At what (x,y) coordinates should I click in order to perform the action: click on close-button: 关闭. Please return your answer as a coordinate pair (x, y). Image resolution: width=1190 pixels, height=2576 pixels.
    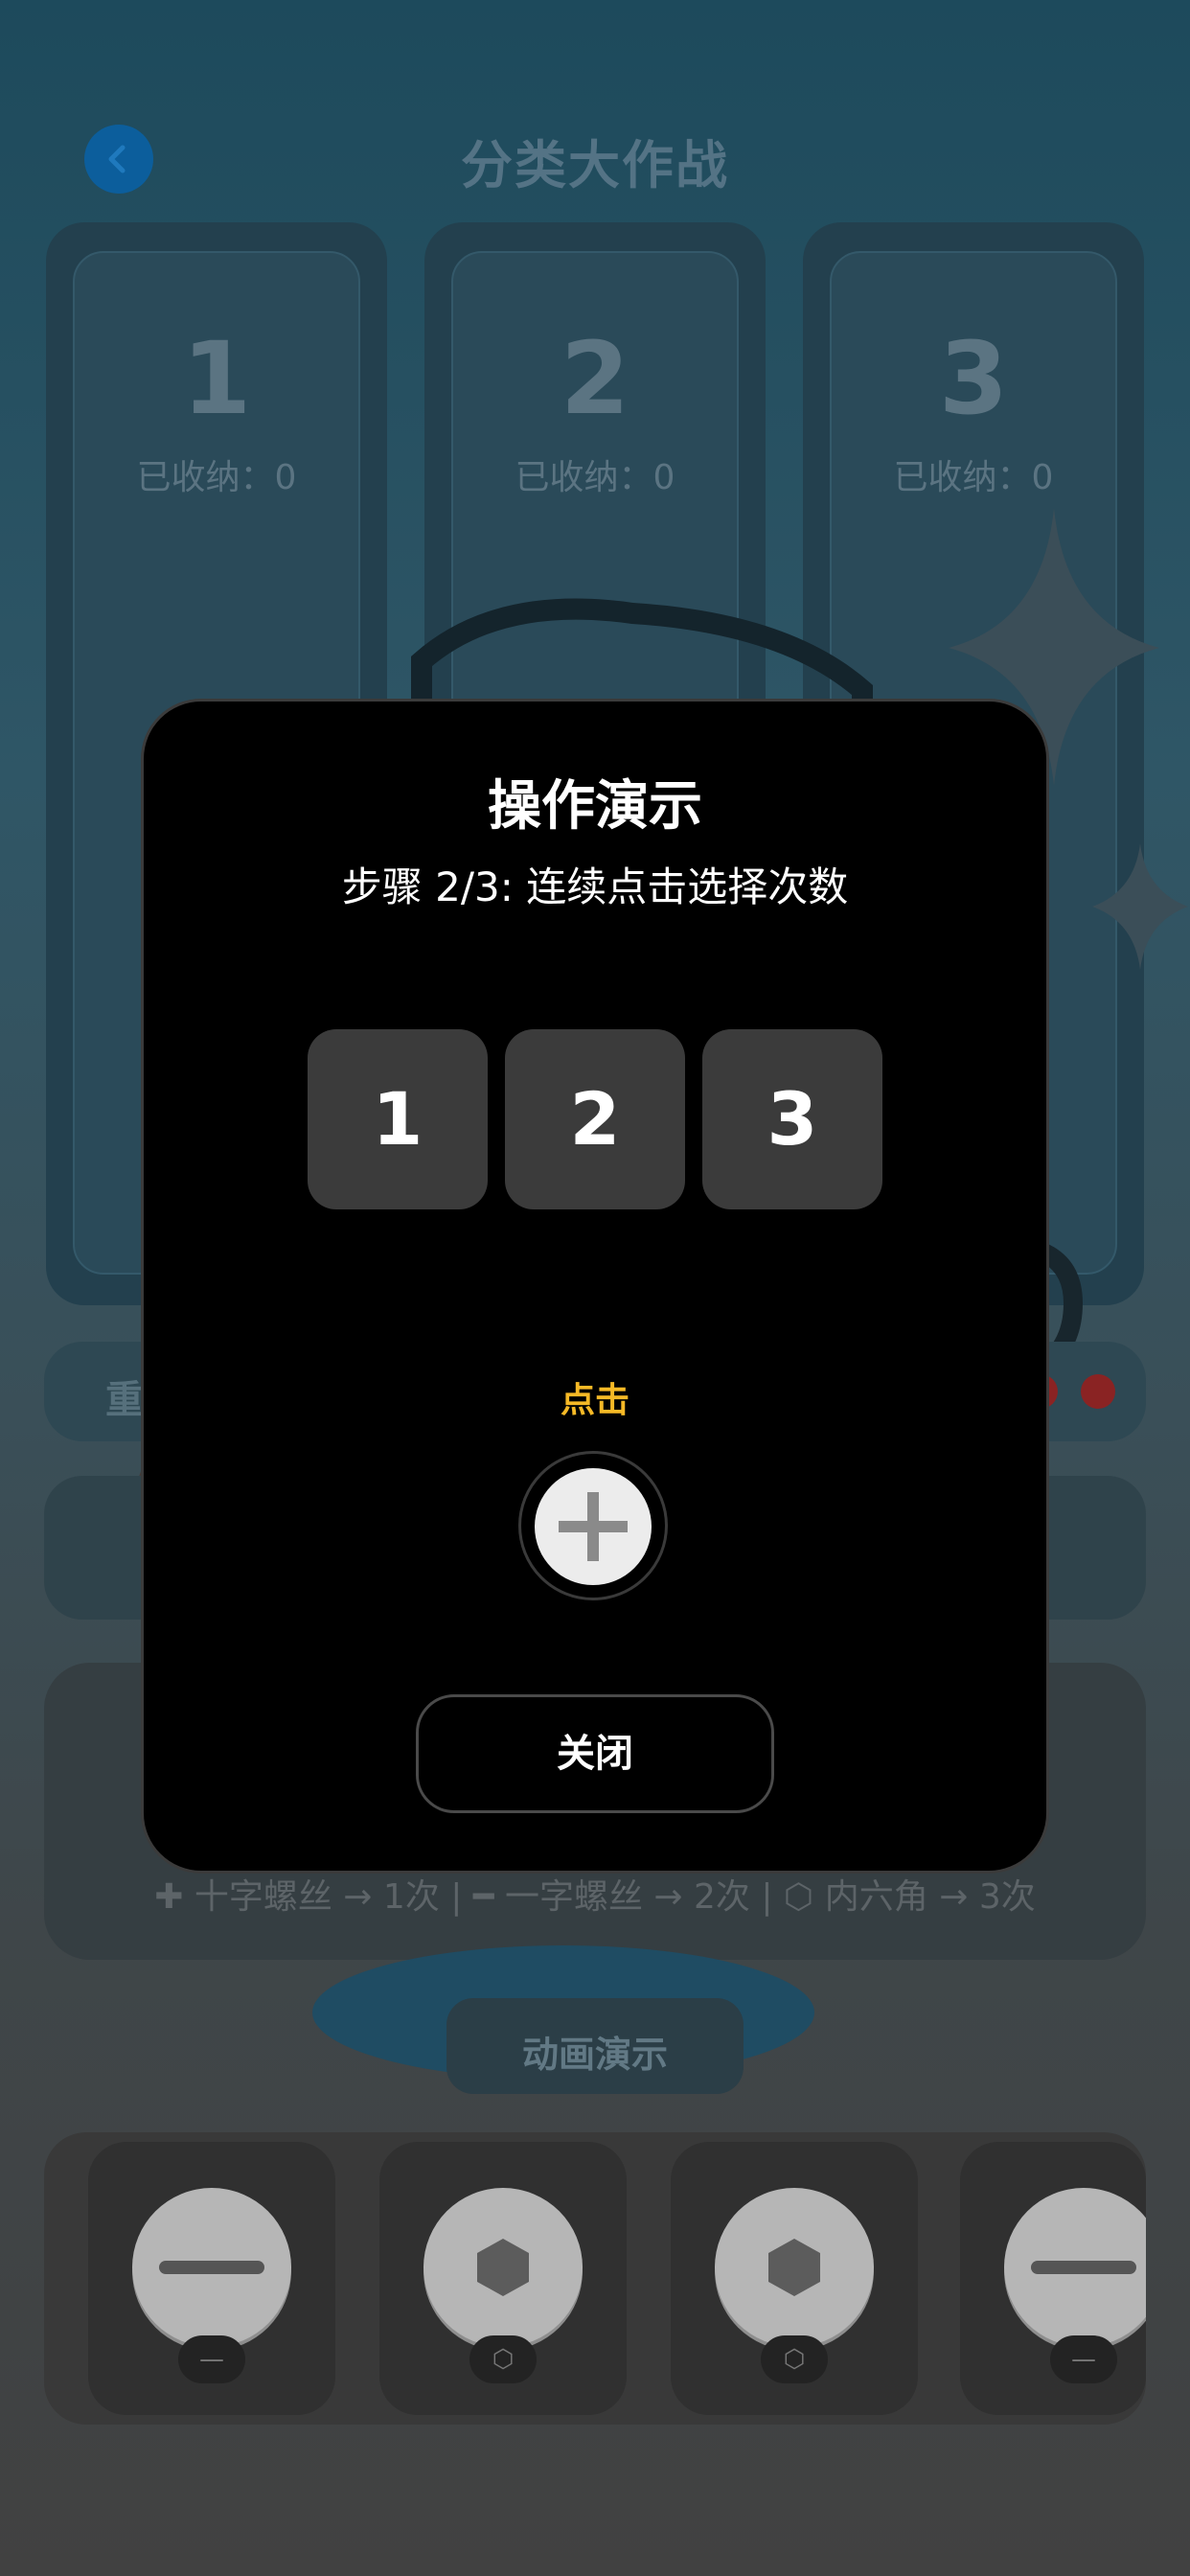
    Looking at the image, I should click on (595, 1753).